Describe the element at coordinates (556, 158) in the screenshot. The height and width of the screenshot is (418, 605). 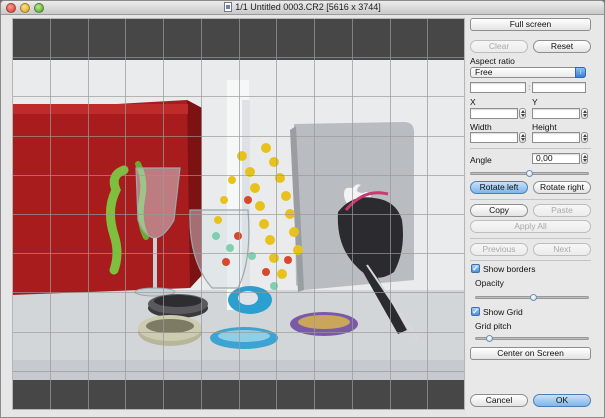
I see `angle-field: 0,00` at that location.